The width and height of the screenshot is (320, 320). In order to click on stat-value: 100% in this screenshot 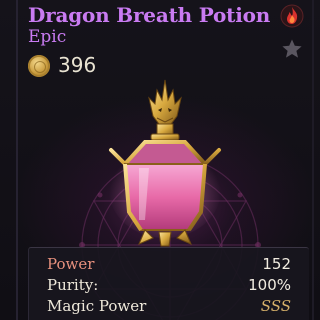, I will do `click(269, 285)`.